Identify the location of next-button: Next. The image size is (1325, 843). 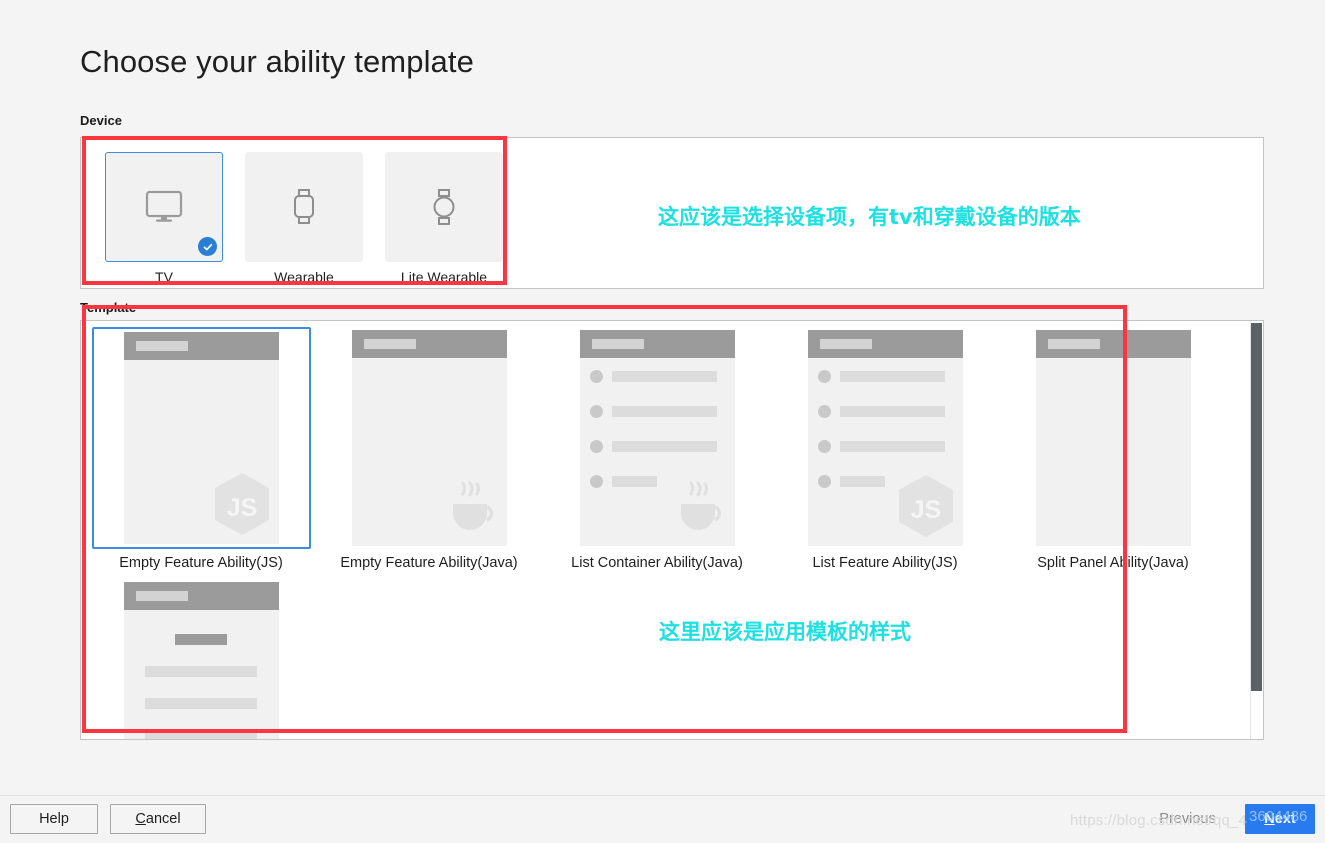
(1280, 819).